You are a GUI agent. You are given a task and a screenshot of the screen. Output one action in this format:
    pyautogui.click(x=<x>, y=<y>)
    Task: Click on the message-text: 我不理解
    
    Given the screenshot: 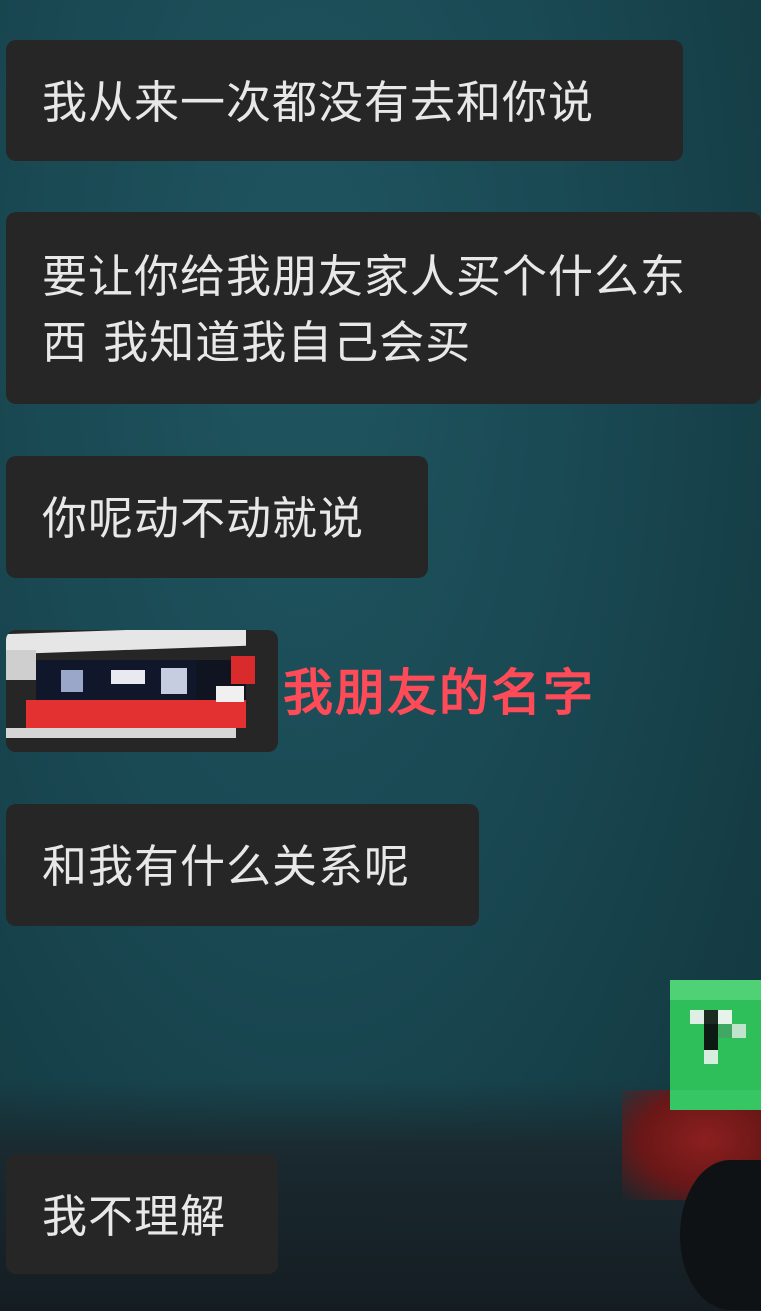 What is the action you would take?
    pyautogui.click(x=134, y=1216)
    